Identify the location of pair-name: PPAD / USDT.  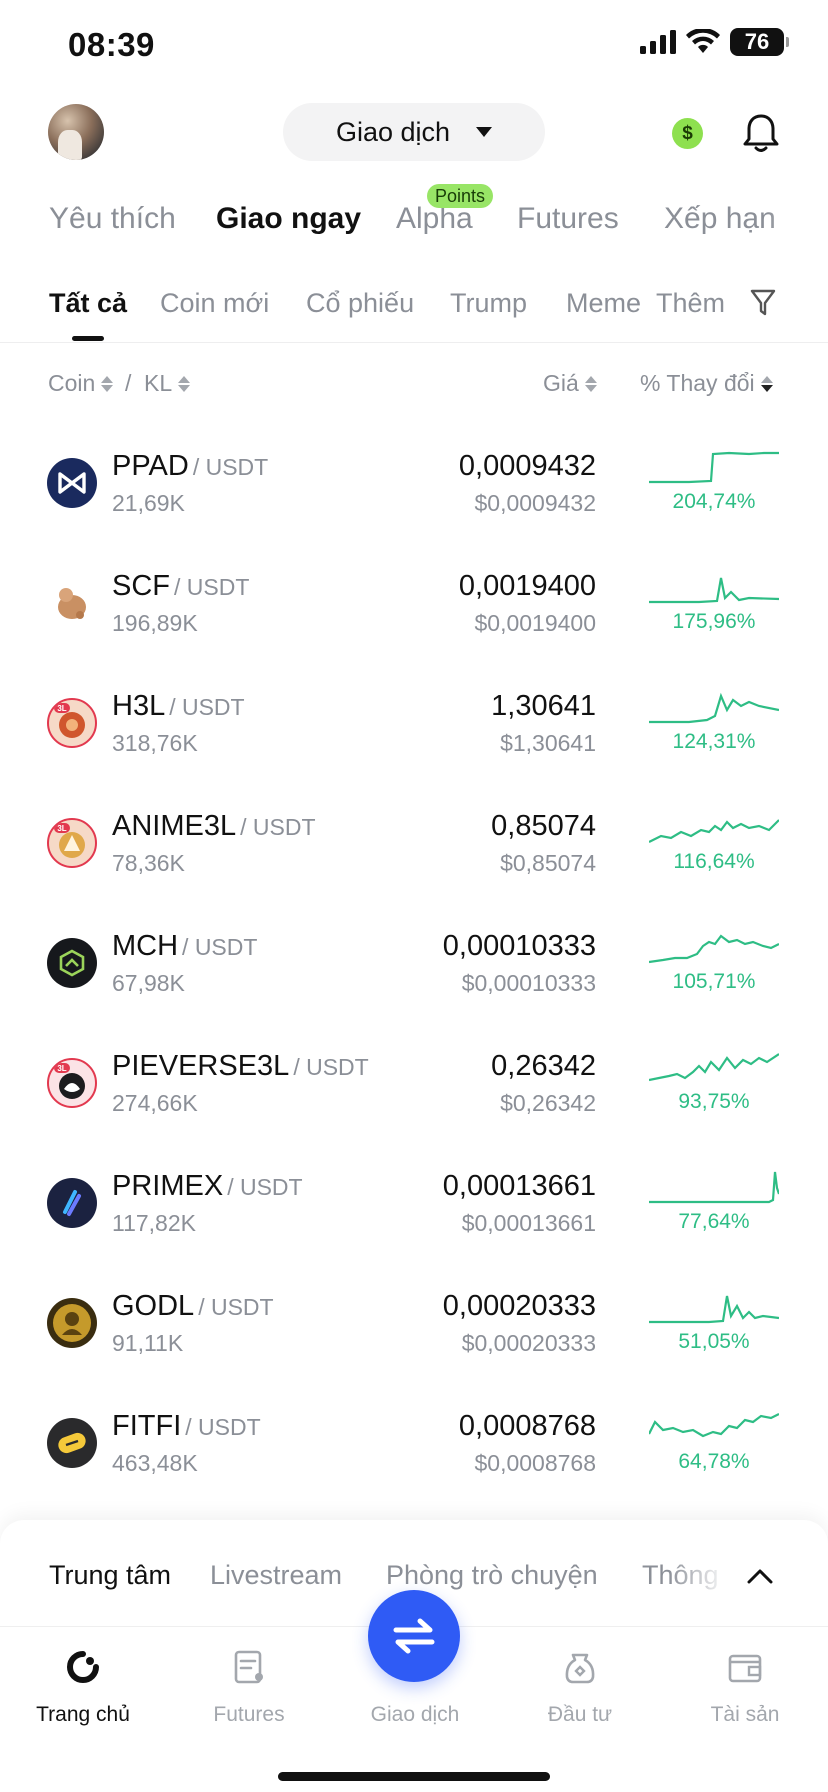
(190, 466).